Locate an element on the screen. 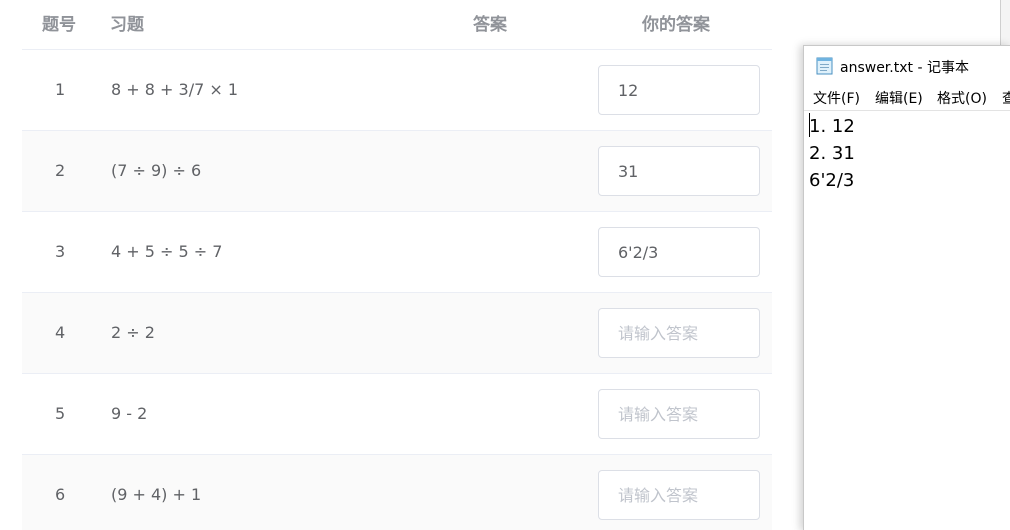 This screenshot has width=1010, height=530. menu-format: 格式(O) is located at coordinates (962, 98).